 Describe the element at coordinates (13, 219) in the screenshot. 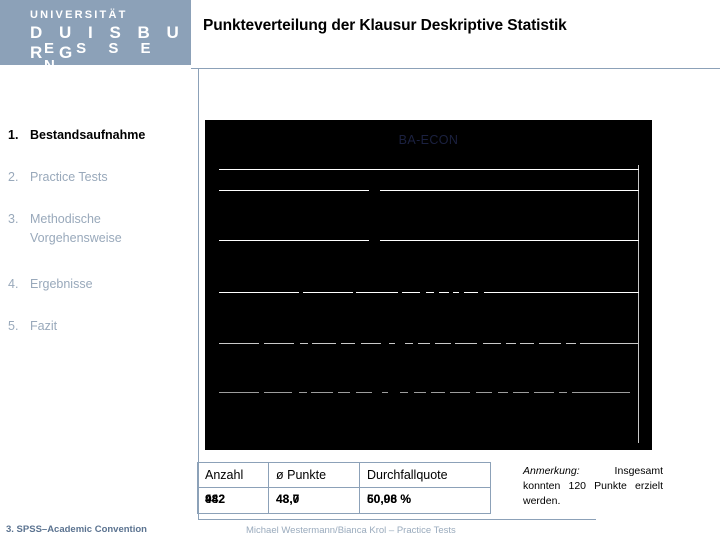

I see `agenda-number: 3.` at that location.